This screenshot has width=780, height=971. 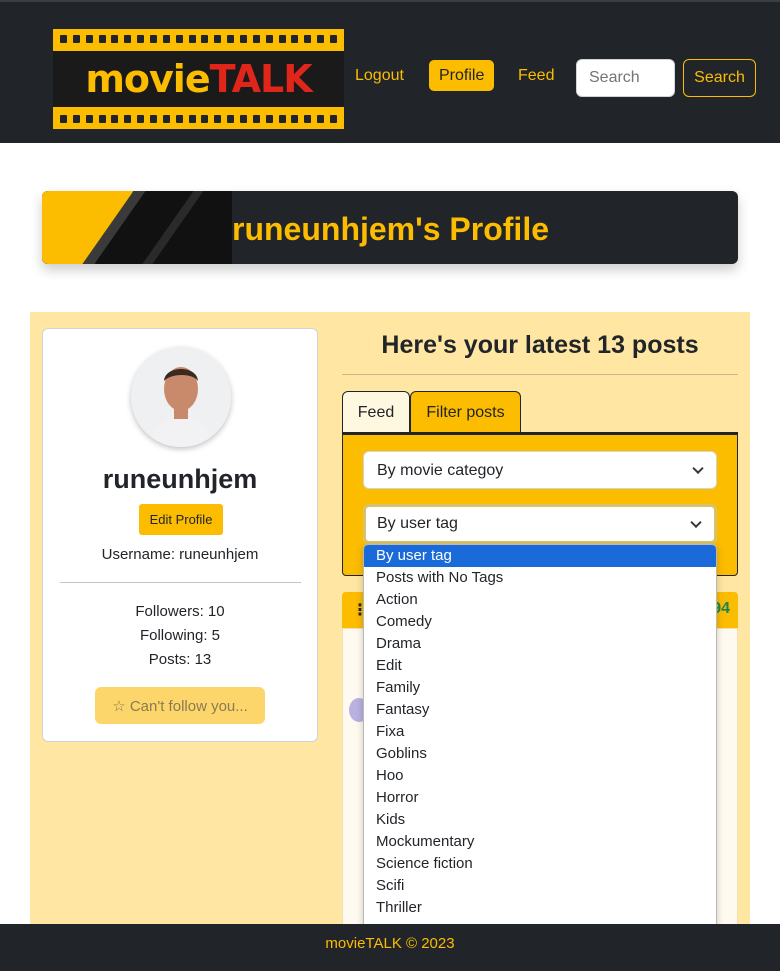 I want to click on movietalk-logo: movieTALK, so click(x=198, y=79).